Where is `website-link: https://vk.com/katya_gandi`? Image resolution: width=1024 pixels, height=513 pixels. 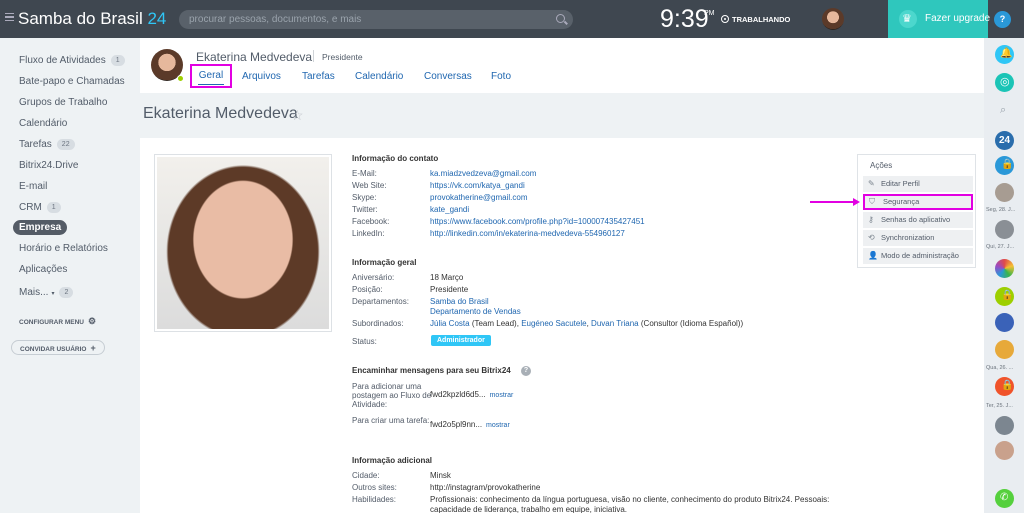
website-link: https://vk.com/katya_gandi is located at coordinates (477, 185).